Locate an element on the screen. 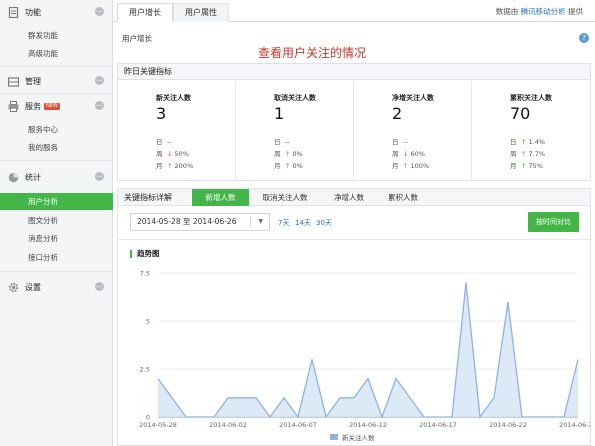 The height and width of the screenshot is (446, 595). metric-month-row: 月 ↑ 200% is located at coordinates (174, 166).